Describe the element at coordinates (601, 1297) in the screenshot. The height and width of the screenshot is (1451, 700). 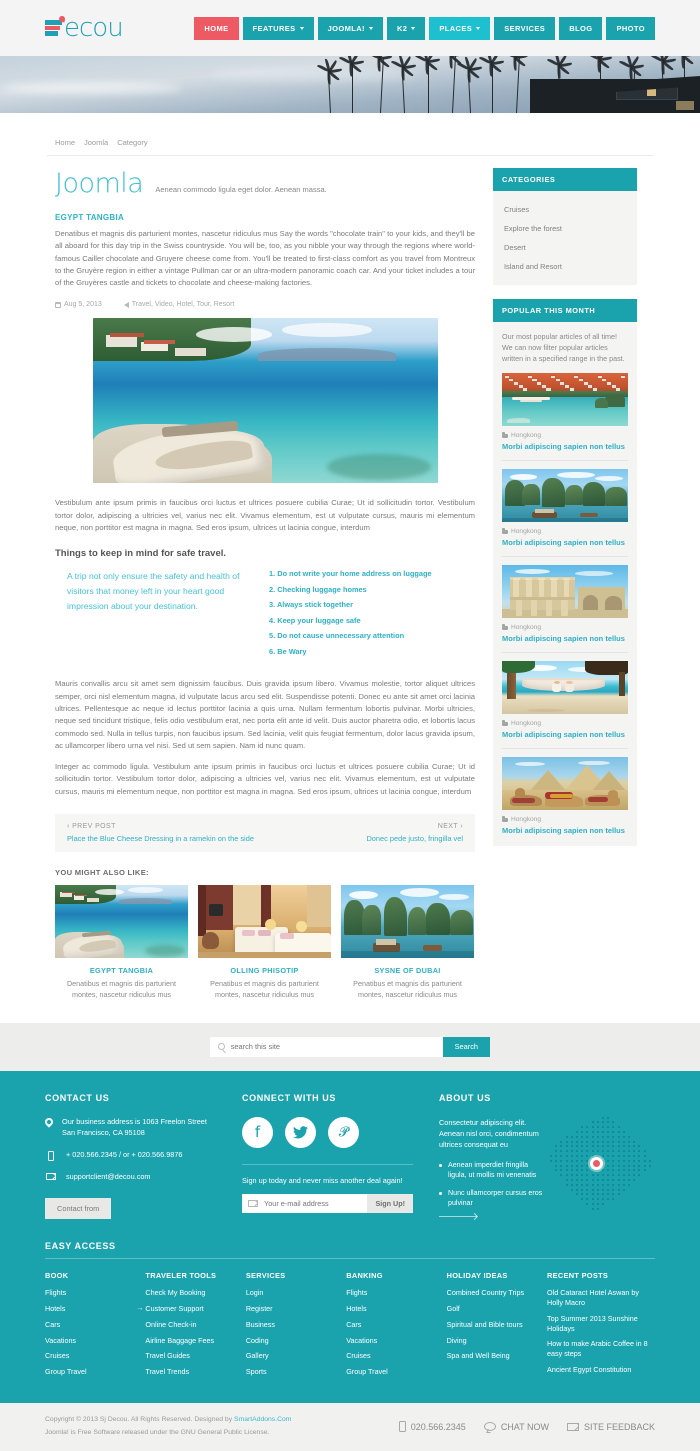
I see `footer-link: Old Cataract Hotel Aswan by Holly Macro` at that location.